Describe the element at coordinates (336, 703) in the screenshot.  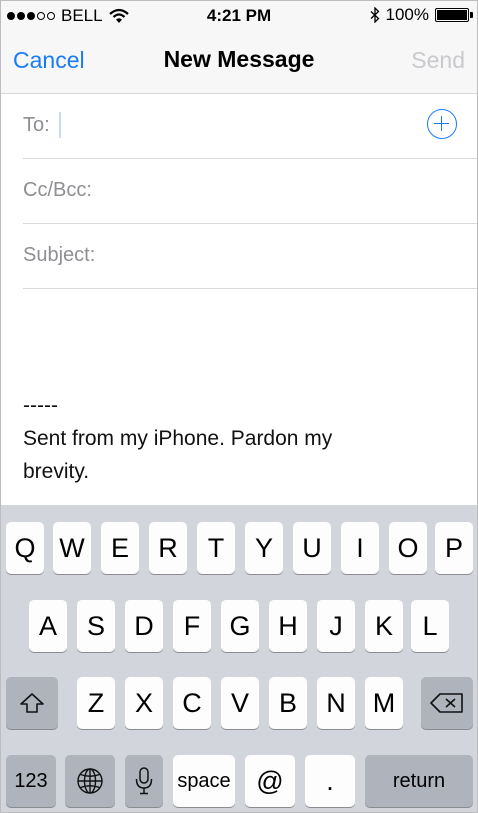
I see `key-n: N` at that location.